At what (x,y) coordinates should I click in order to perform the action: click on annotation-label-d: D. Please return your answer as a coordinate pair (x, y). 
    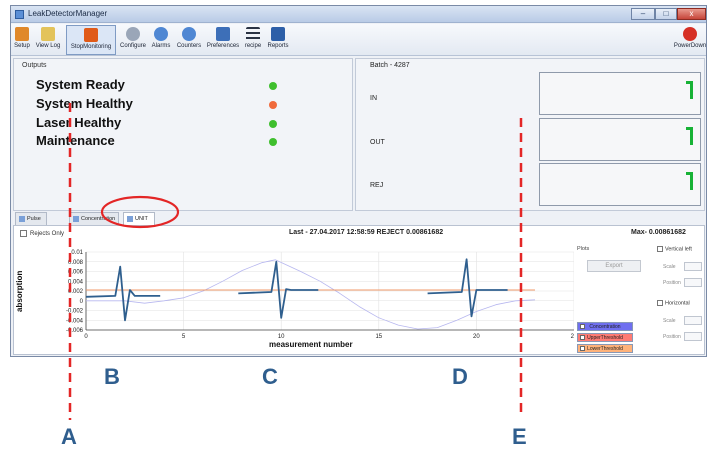
    Looking at the image, I should click on (460, 376).